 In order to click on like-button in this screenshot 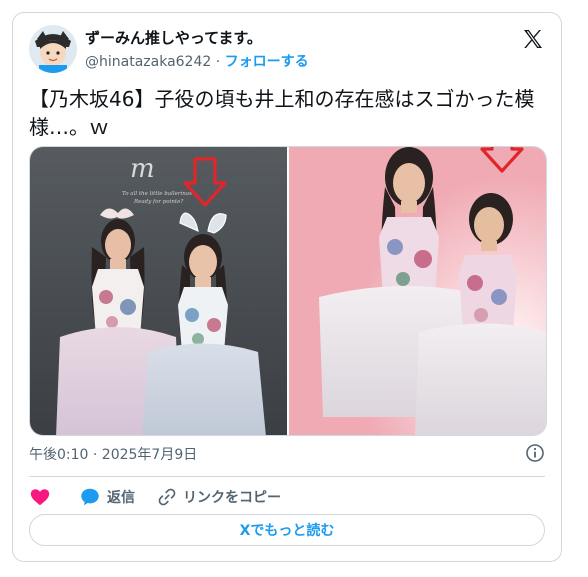, I will do `click(43, 497)`.